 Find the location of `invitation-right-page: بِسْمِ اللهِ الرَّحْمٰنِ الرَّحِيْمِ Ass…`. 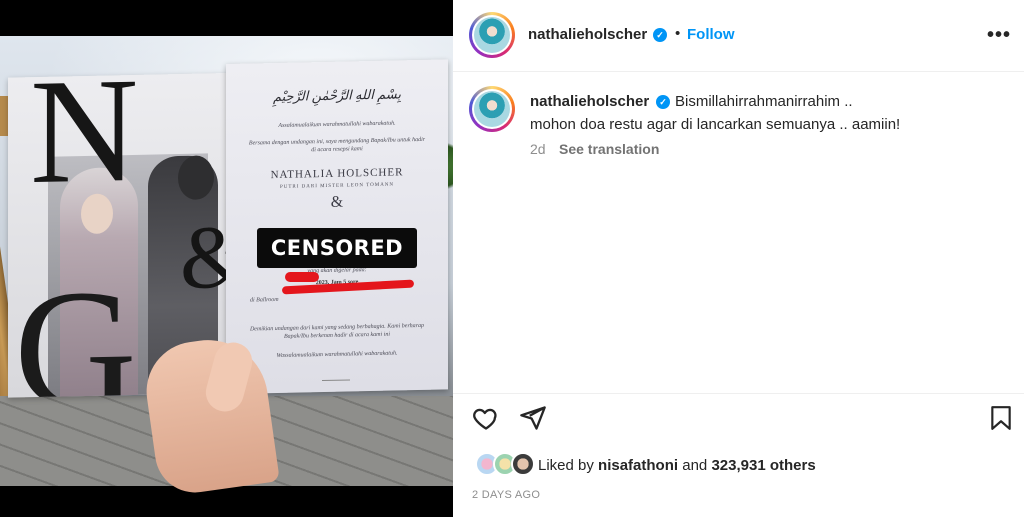

invitation-right-page: بِسْمِ اللهِ الرَّحْمٰنِ الرَّحِيْمِ Ass… is located at coordinates (337, 227).